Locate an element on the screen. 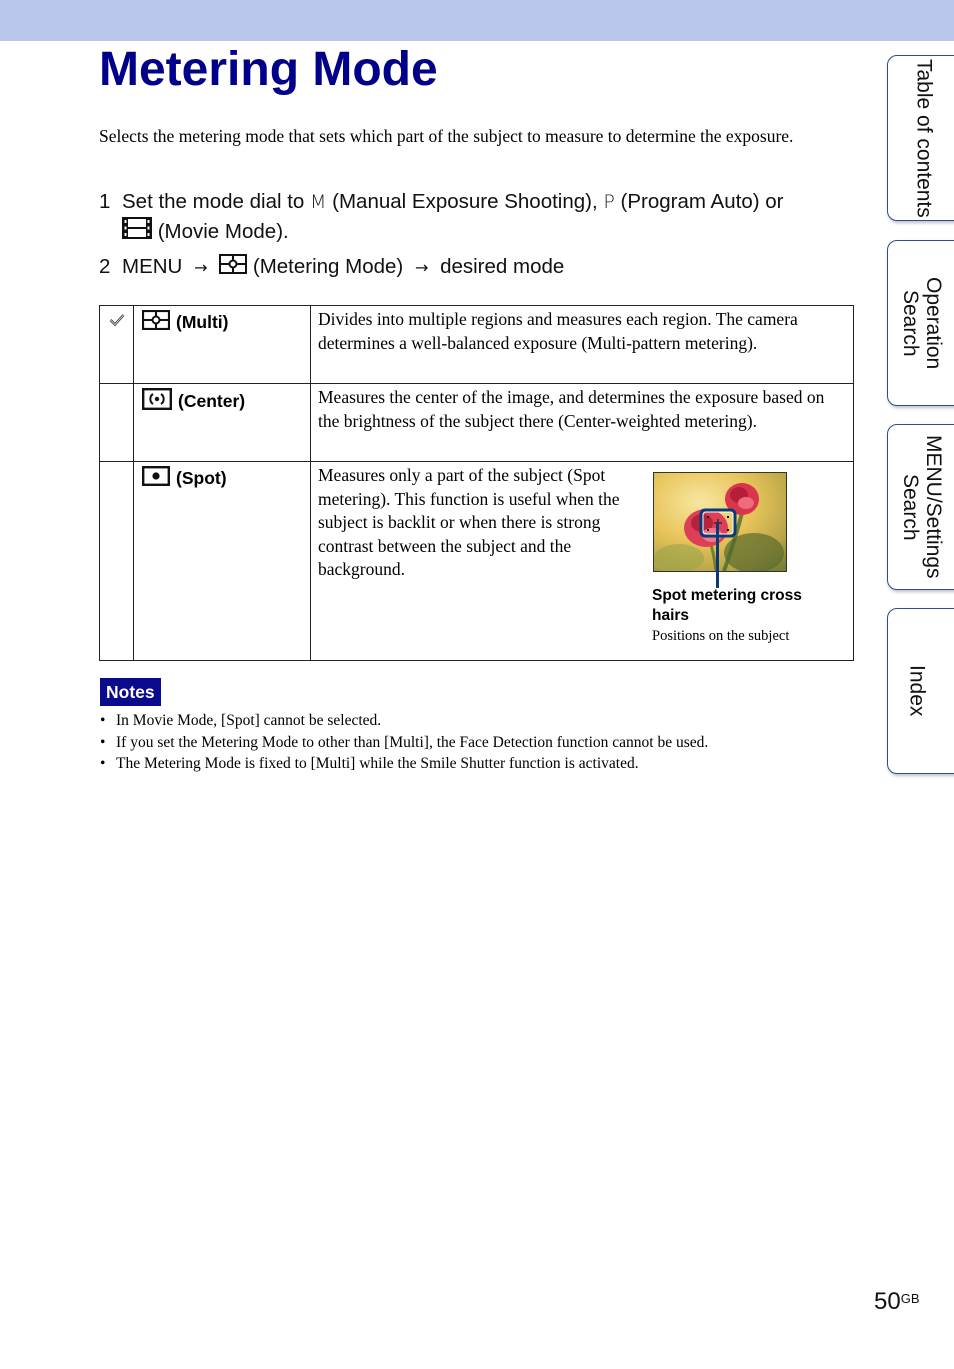 The width and height of the screenshot is (954, 1369). mode-name-cell: (Multi) is located at coordinates (222, 344).